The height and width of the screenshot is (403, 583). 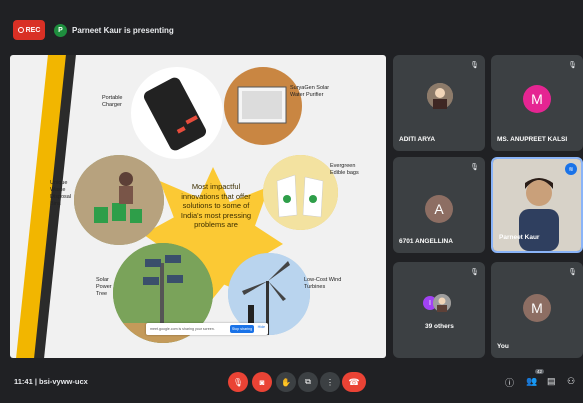 What do you see at coordinates (509, 382) in the screenshot?
I see `info-icon: ⓘ` at bounding box center [509, 382].